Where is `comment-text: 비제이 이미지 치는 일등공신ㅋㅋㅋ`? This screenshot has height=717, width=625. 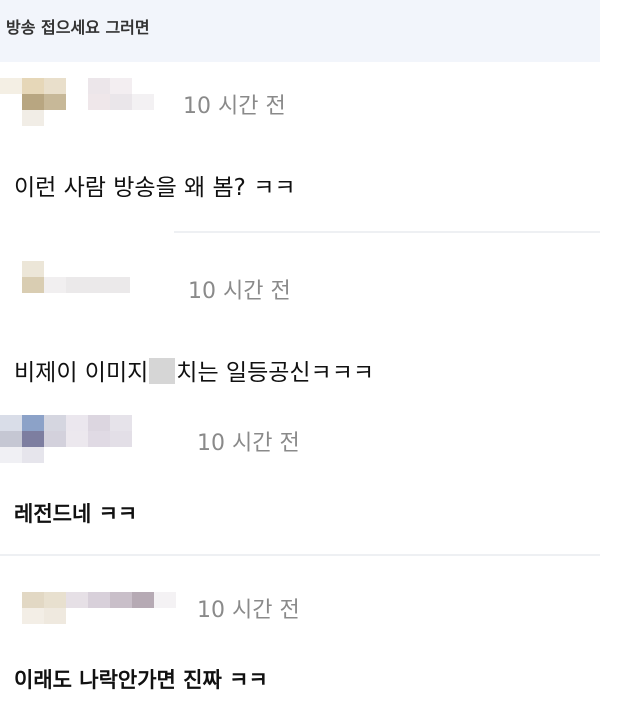
comment-text: 비제이 이미지 치는 일등공신ㅋㅋㅋ is located at coordinates (194, 370).